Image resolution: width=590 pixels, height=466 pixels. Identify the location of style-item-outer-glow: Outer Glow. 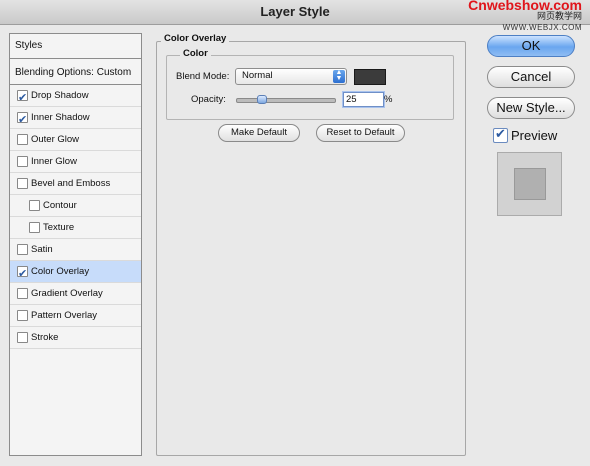
(75, 140).